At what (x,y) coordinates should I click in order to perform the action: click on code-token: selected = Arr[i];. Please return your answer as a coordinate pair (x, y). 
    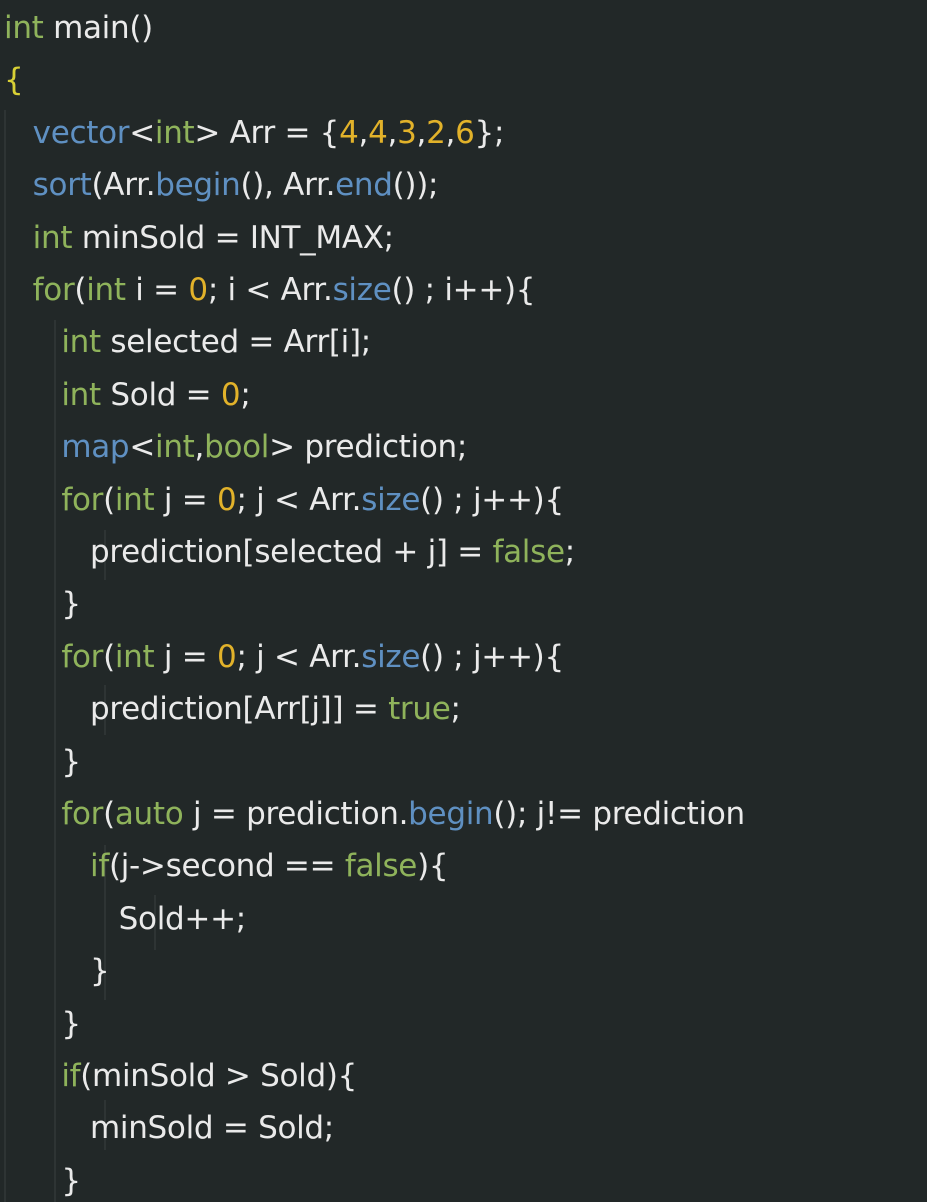
    Looking at the image, I should click on (235, 342).